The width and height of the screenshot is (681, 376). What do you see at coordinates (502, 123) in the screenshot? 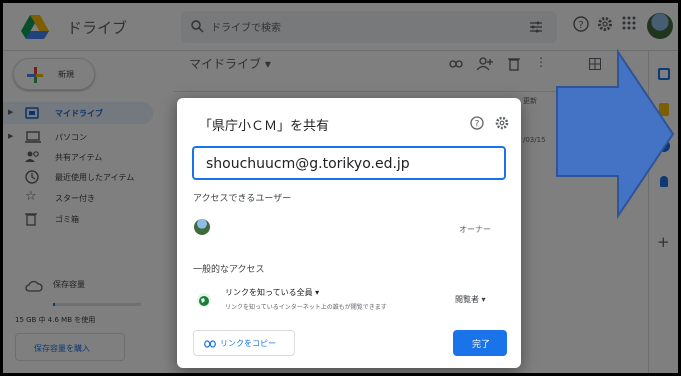
I see `settings-gear-icon` at bounding box center [502, 123].